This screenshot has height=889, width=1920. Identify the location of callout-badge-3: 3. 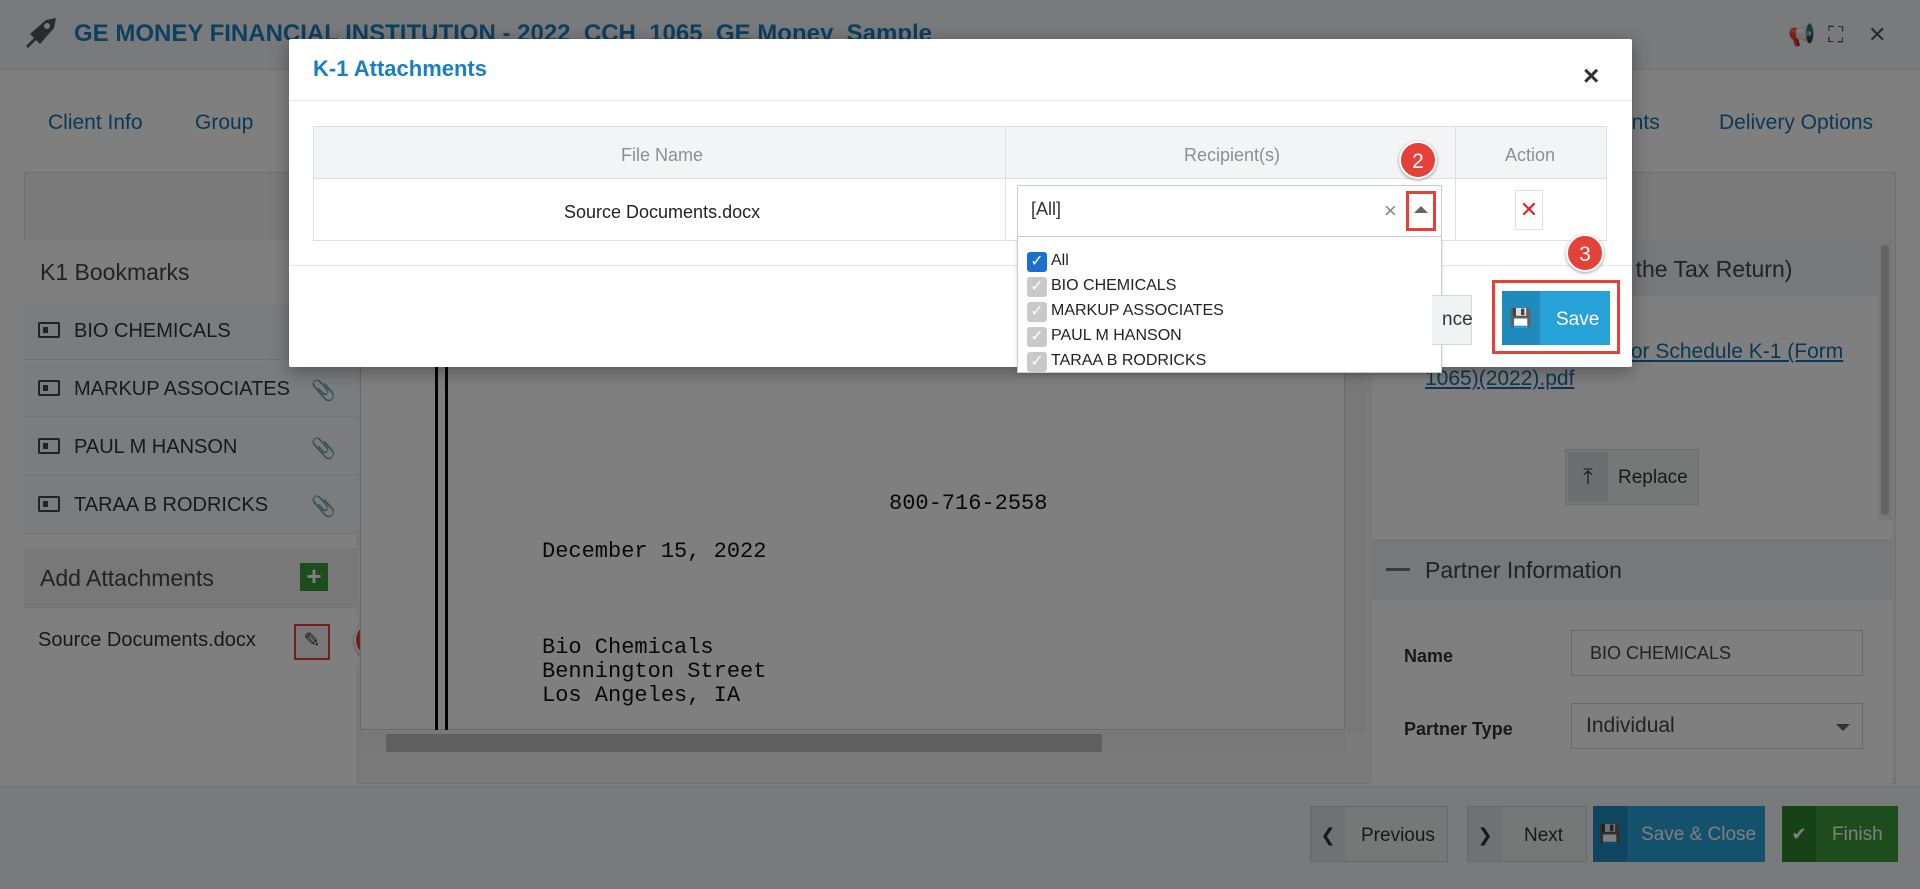
(1585, 253).